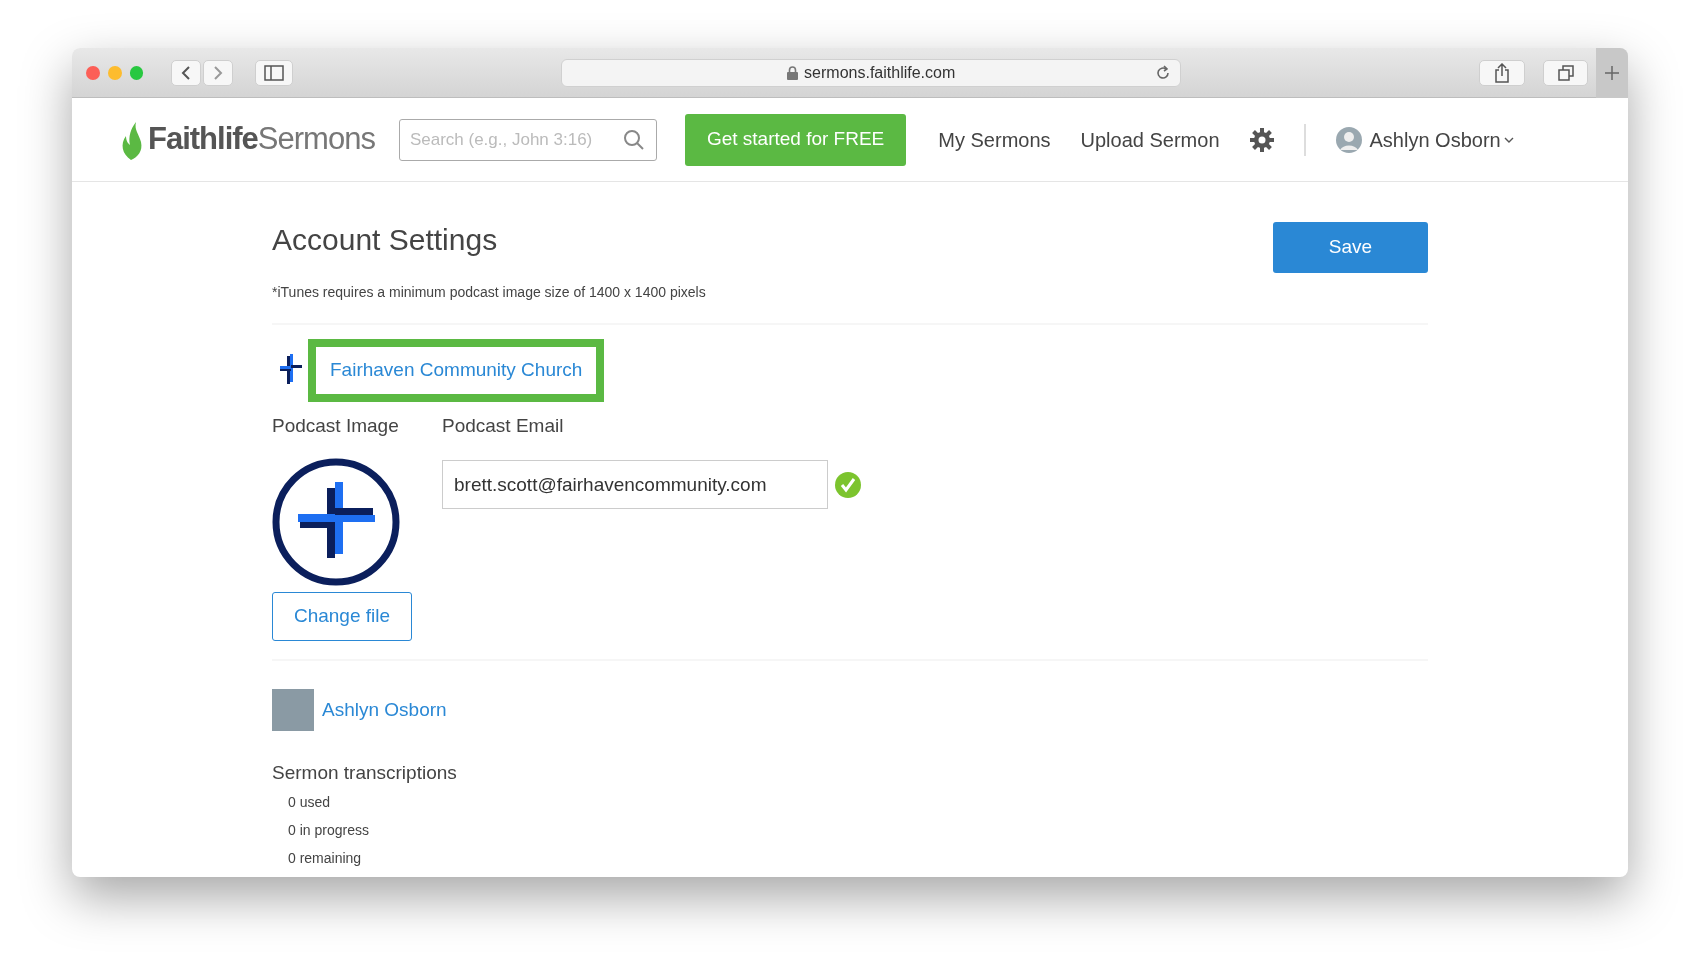 This screenshot has width=1700, height=973. I want to click on sidebar-panel-icon, so click(274, 72).